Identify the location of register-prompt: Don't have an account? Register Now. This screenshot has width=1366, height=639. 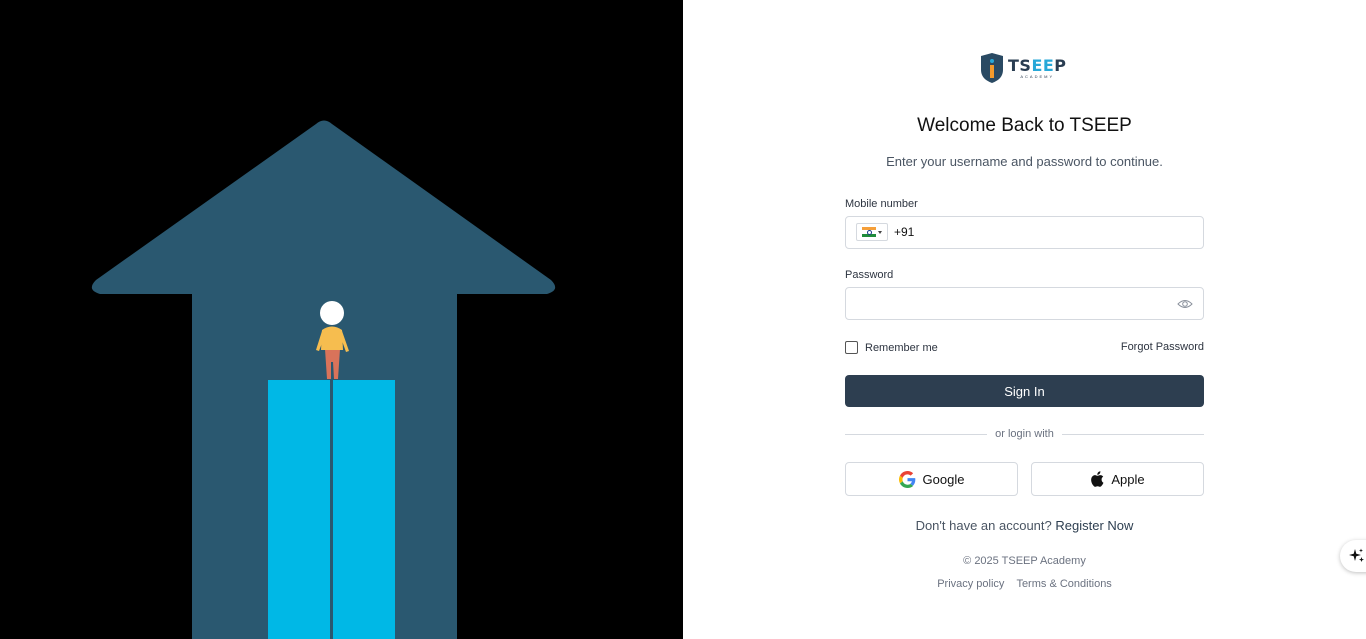
(1024, 525).